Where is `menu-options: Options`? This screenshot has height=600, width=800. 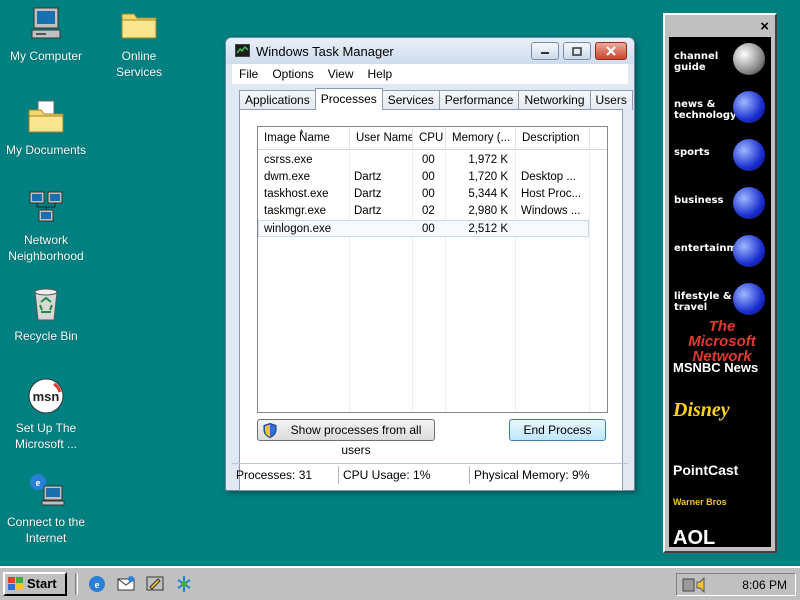 menu-options: Options is located at coordinates (292, 74).